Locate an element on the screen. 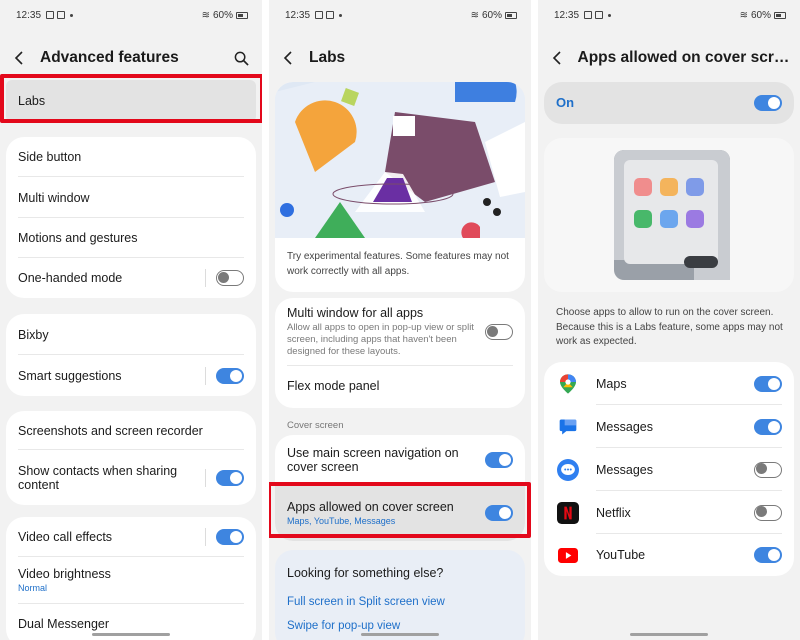 This screenshot has width=800, height=640. page-title: Labs is located at coordinates (327, 57).